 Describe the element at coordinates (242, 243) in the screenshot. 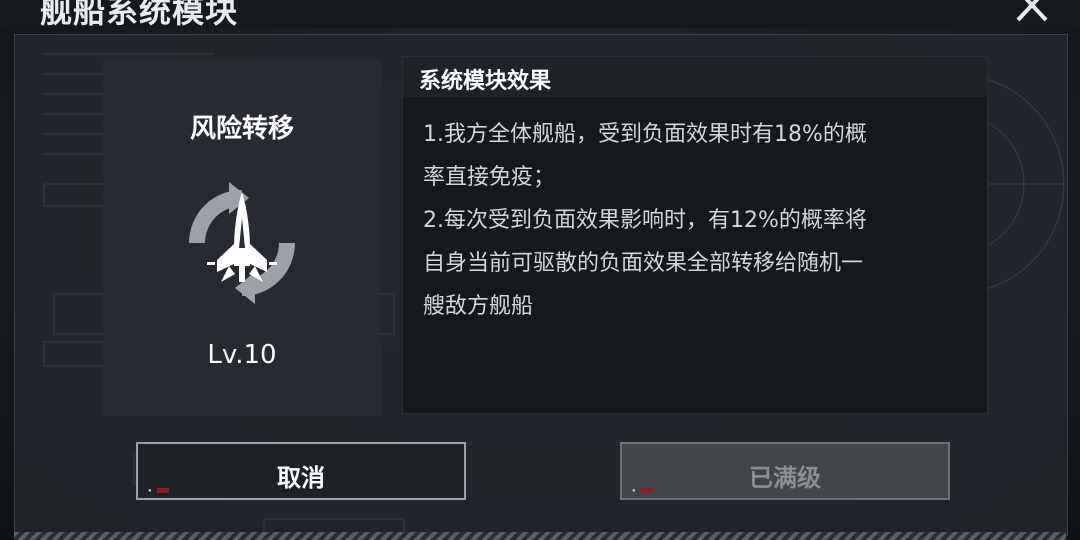

I see `ship-cycle-icon` at that location.